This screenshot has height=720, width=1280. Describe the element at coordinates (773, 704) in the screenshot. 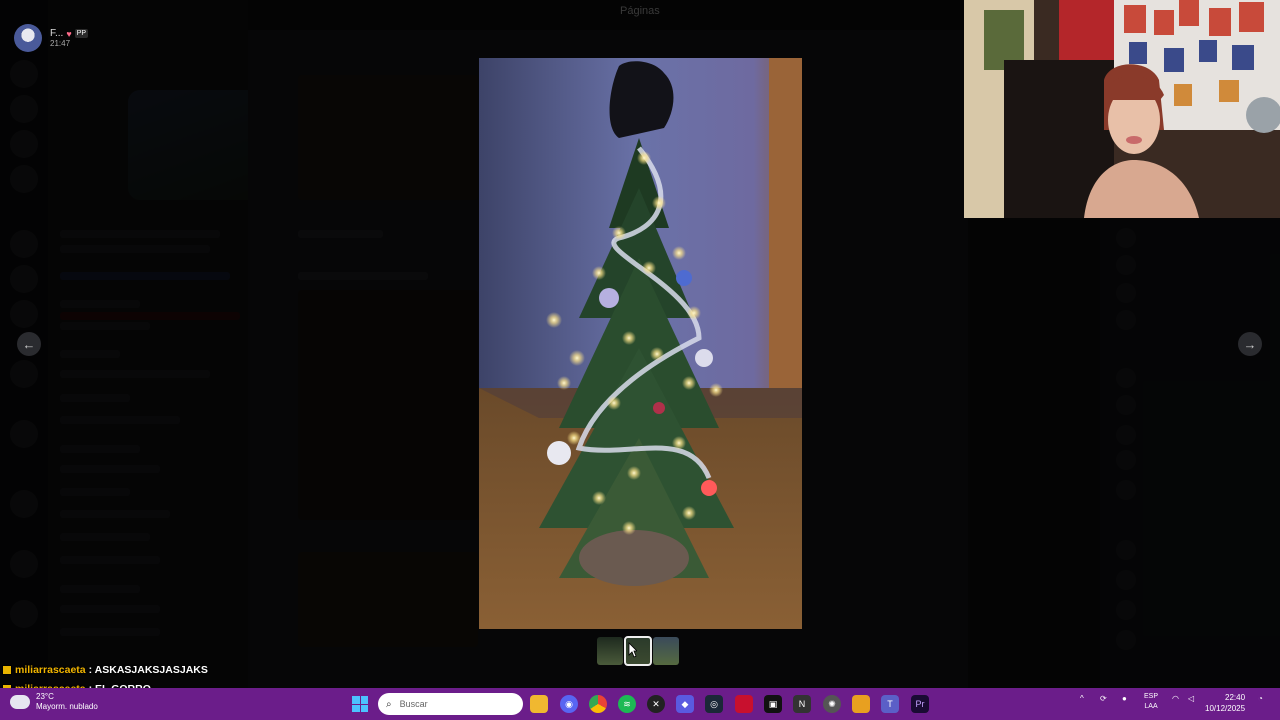

I see `capcut-icon: ▣` at that location.